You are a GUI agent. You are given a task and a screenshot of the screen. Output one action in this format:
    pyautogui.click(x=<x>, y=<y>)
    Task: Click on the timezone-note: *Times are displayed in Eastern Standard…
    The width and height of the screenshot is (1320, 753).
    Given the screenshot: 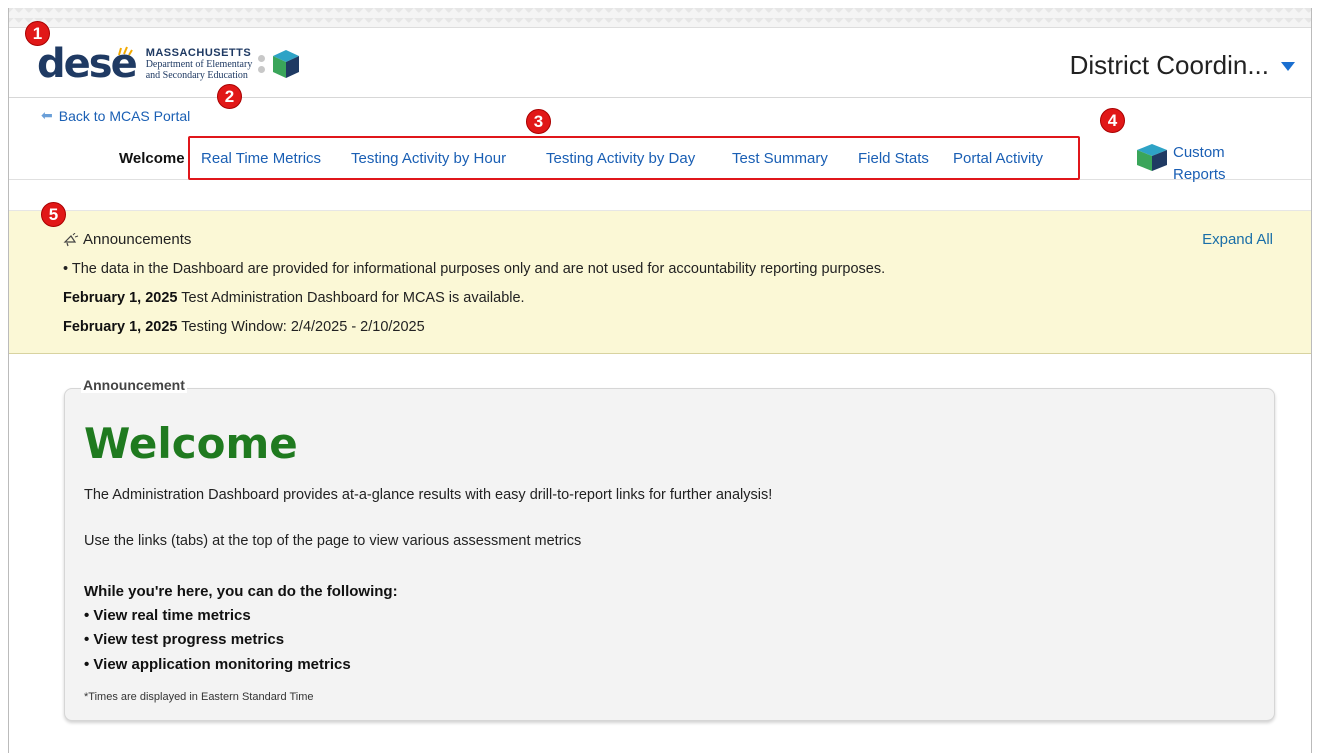 What is the action you would take?
    pyautogui.click(x=199, y=697)
    